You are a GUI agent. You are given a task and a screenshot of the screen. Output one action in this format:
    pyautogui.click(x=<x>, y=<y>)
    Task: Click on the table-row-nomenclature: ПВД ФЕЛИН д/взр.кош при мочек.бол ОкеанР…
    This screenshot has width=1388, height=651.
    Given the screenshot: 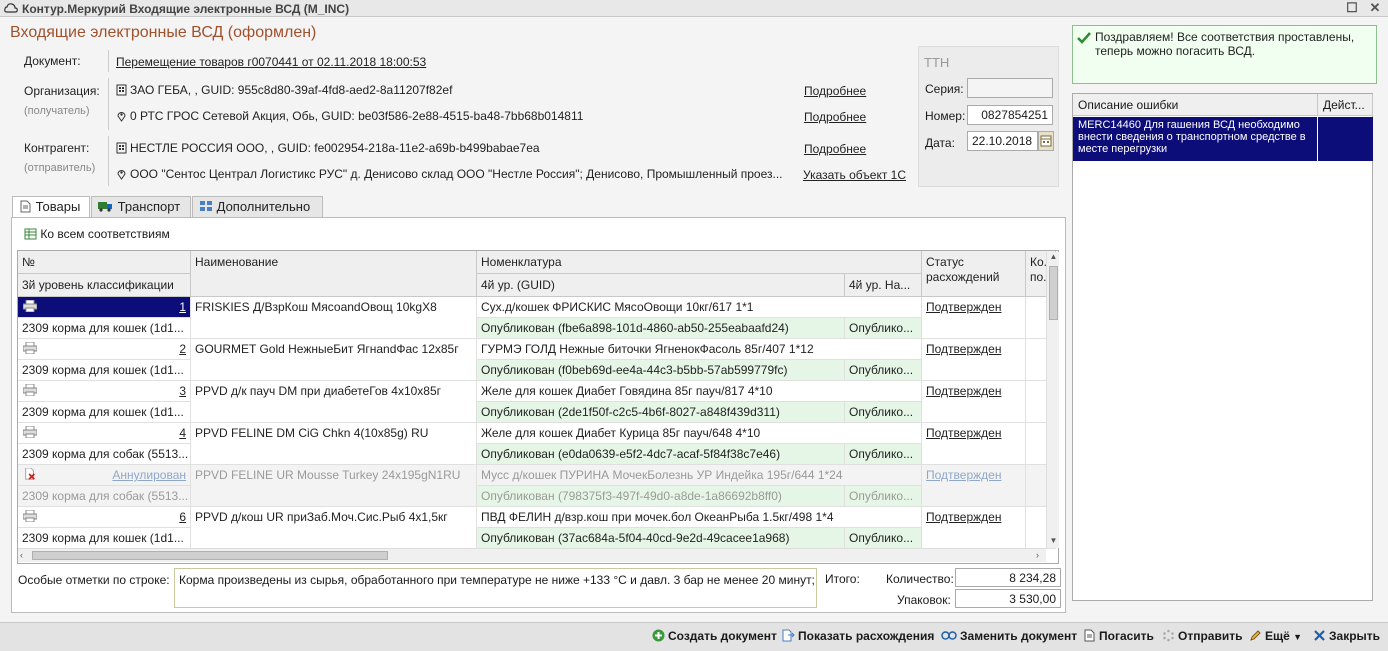 What is the action you would take?
    pyautogui.click(x=699, y=517)
    